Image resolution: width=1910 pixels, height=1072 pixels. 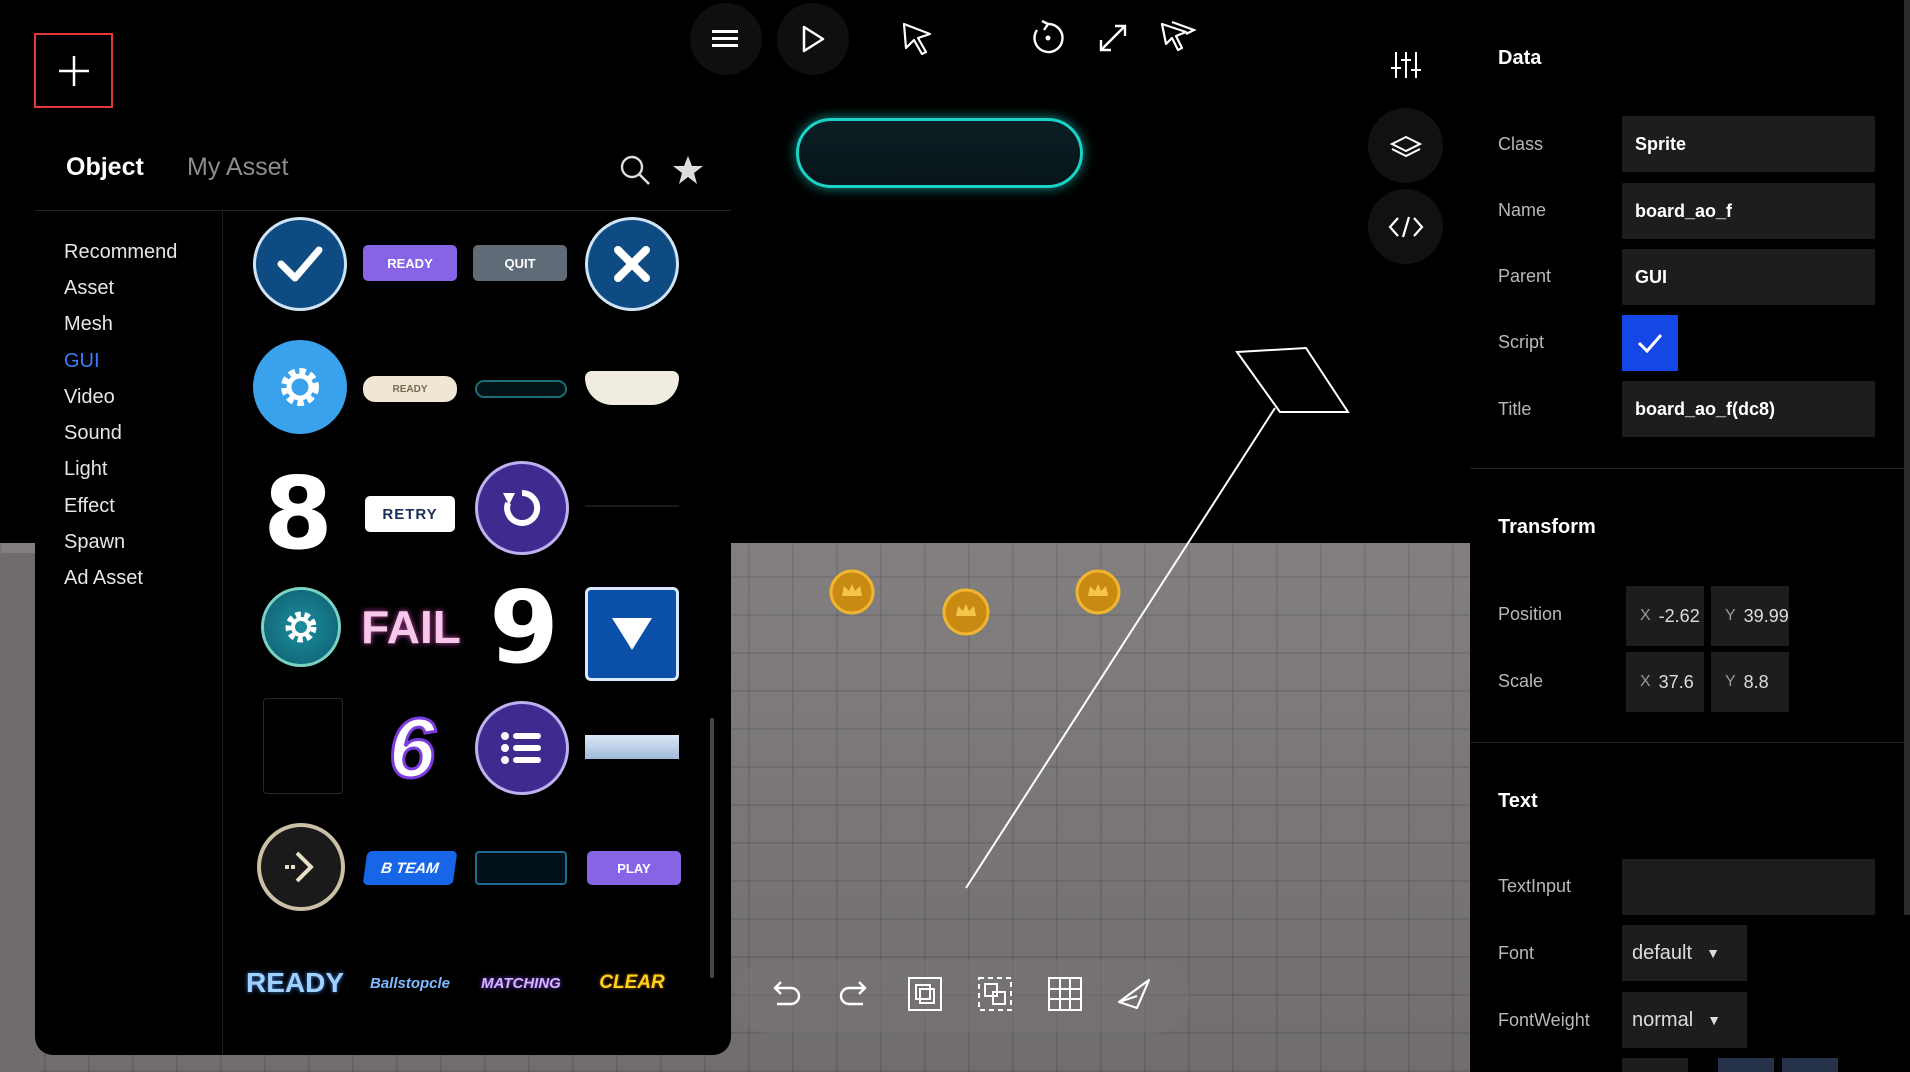 What do you see at coordinates (522, 748) in the screenshot?
I see `asset-list-circle` at bounding box center [522, 748].